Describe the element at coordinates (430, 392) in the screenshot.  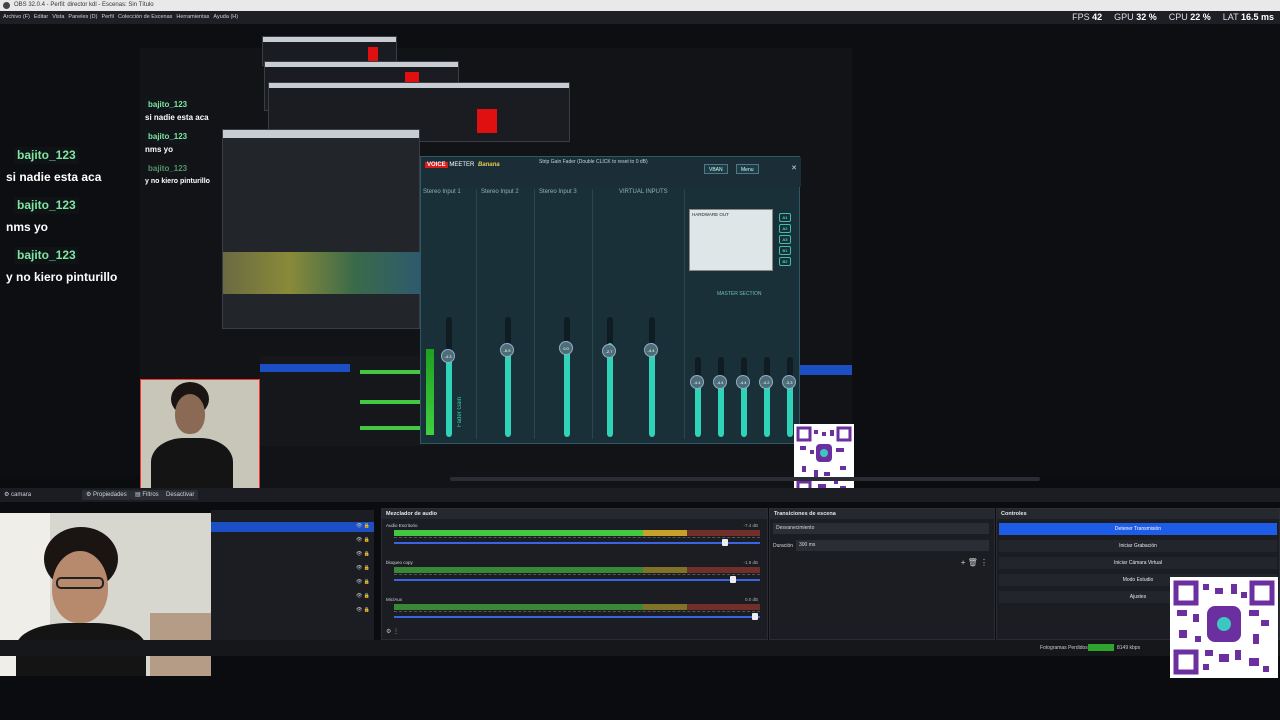
I see `strip-1-level-meter` at that location.